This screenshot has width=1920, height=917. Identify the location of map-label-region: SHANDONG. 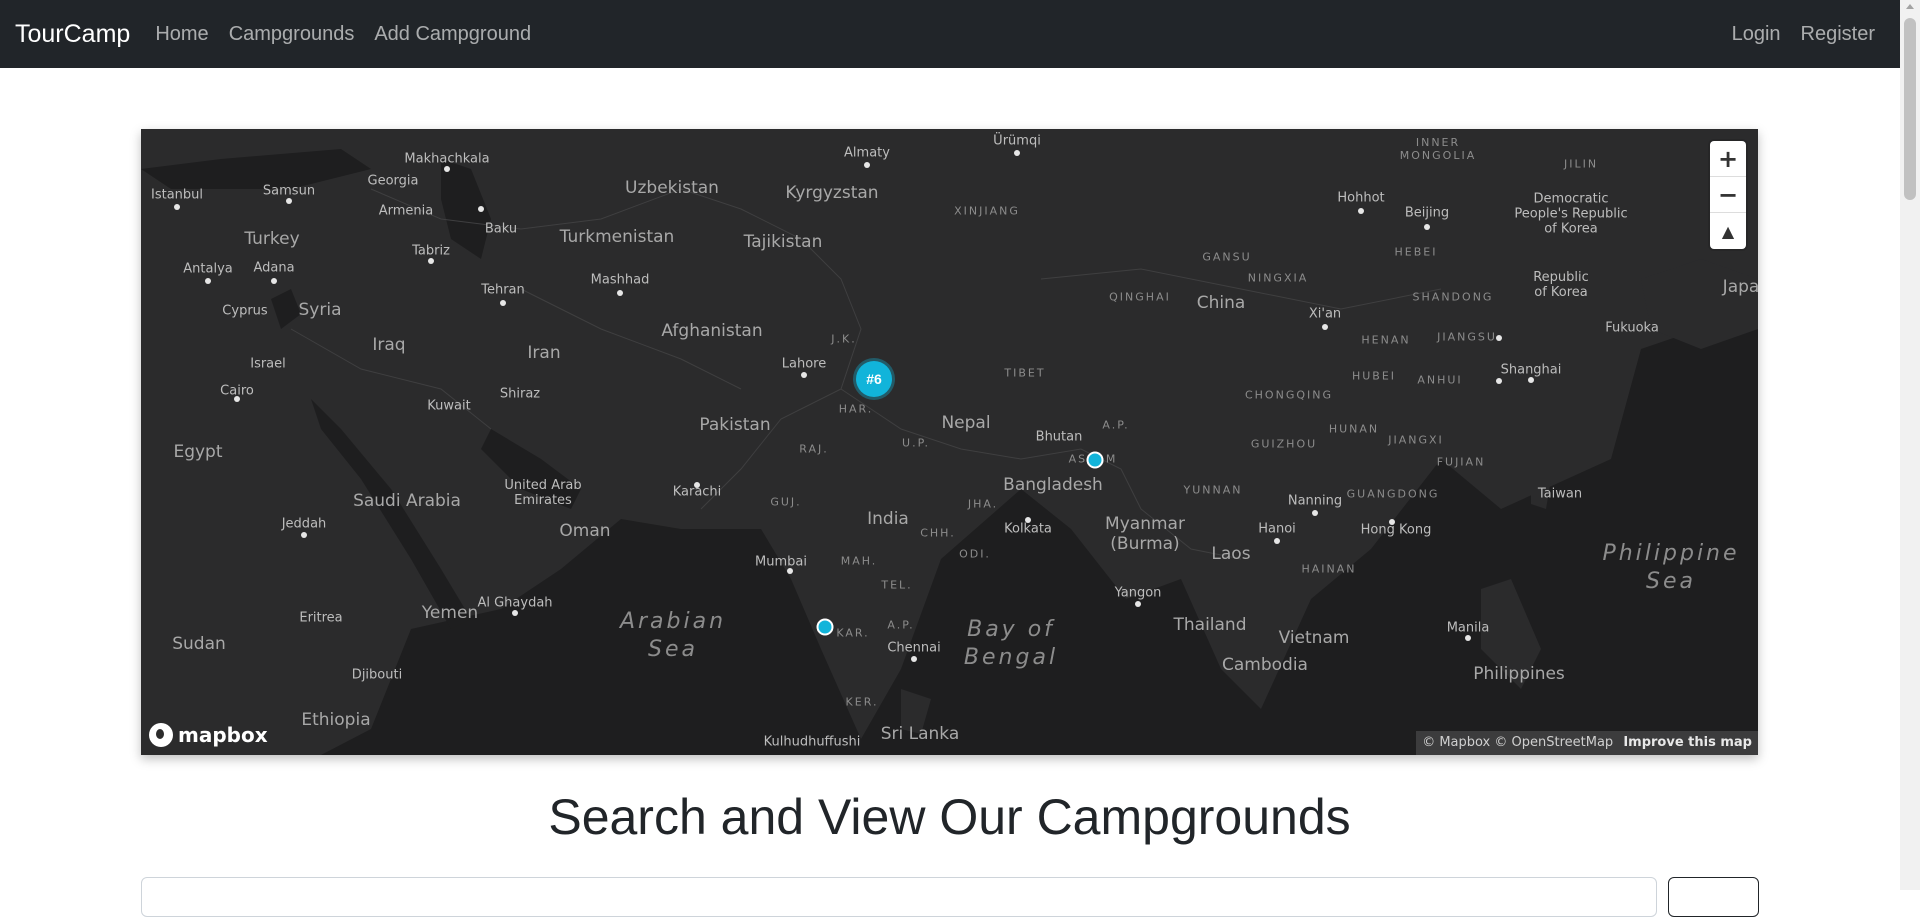
(1453, 297).